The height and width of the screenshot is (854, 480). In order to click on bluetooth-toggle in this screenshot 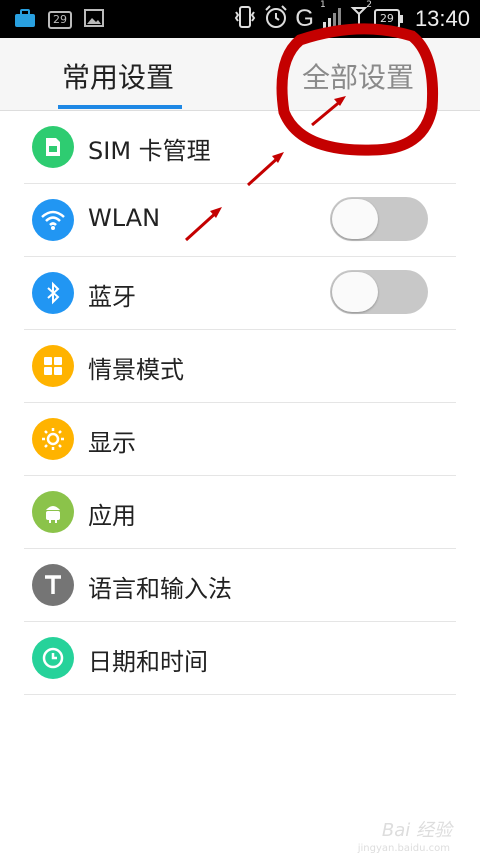, I will do `click(379, 292)`.